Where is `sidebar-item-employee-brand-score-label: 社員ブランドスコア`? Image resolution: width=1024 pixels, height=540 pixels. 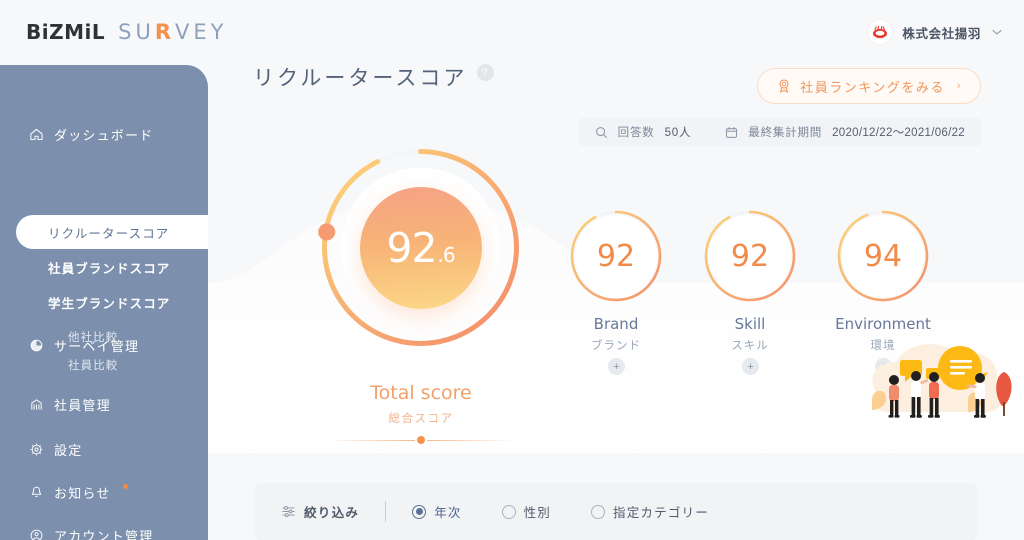 sidebar-item-employee-brand-score-label: 社員ブランドスコア is located at coordinates (109, 268).